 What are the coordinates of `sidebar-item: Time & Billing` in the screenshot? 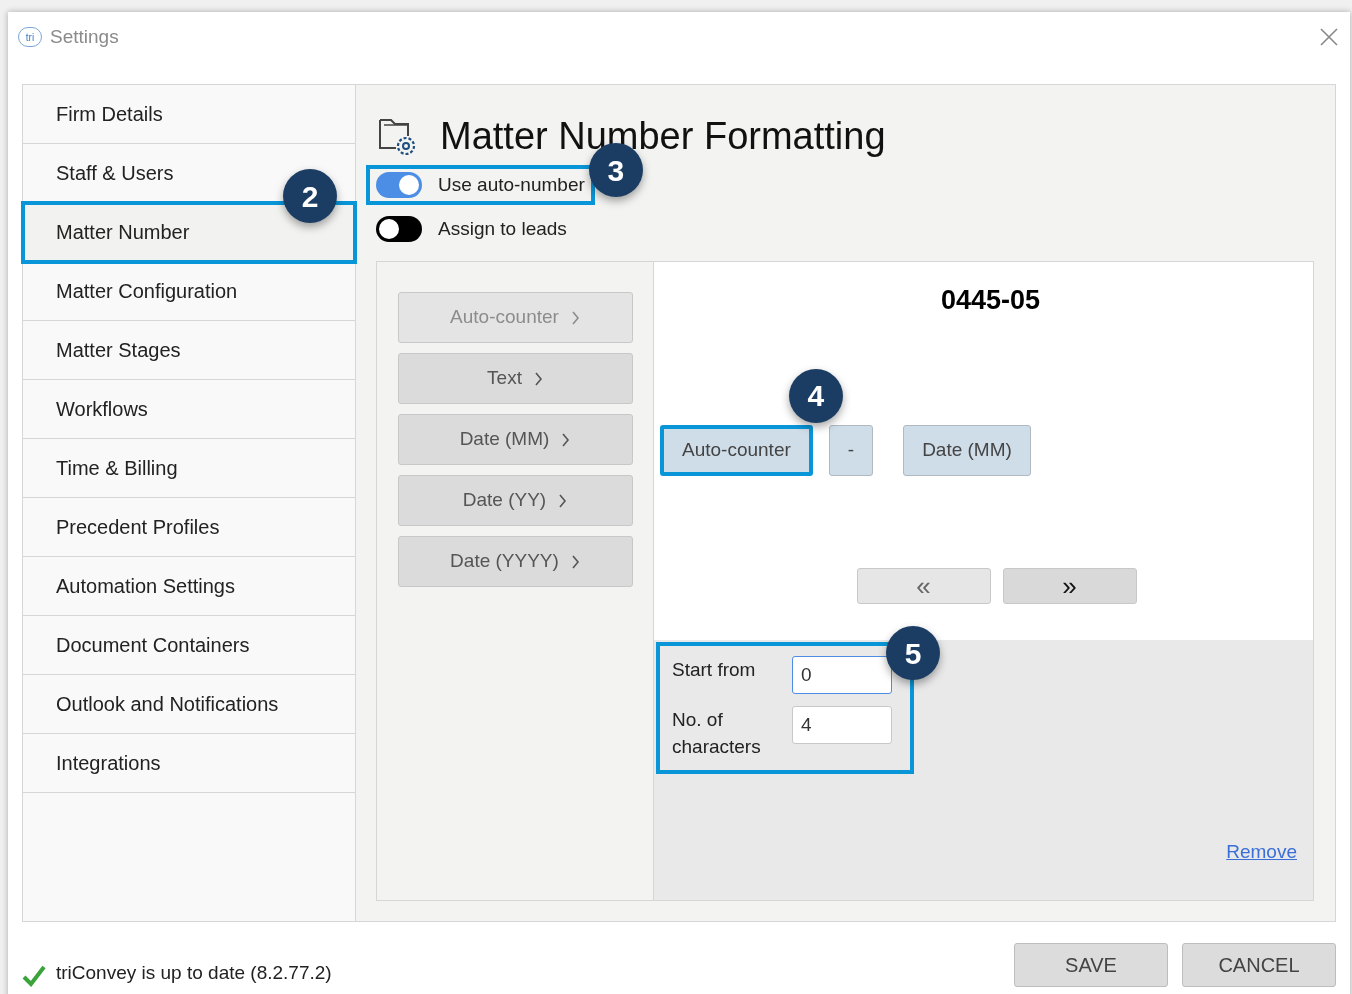 It's located at (189, 468).